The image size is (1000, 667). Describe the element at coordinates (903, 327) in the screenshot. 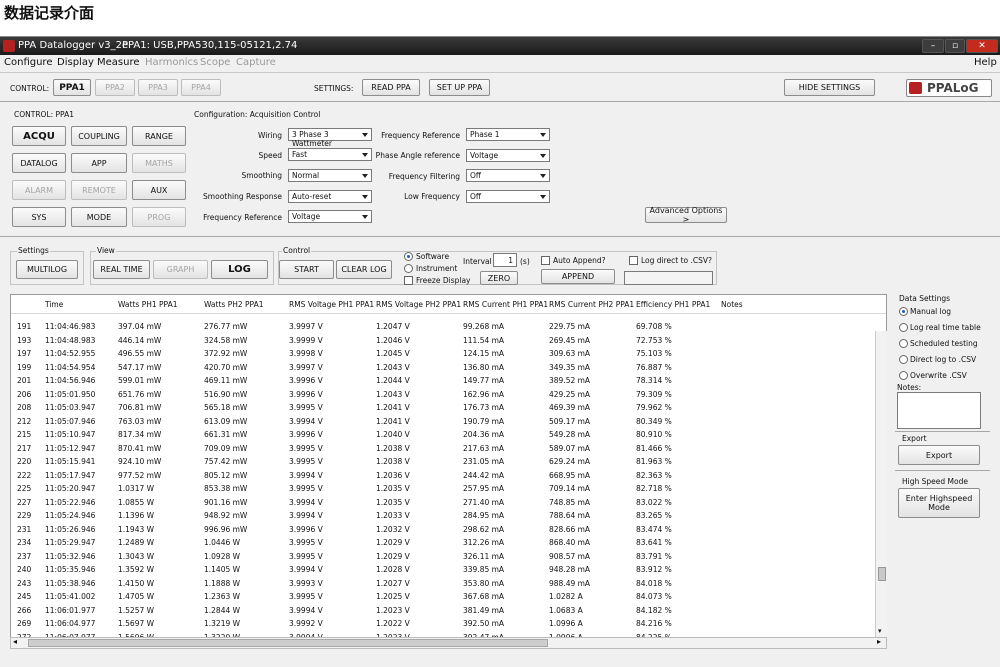

I see `log-real-time-table-radio` at that location.